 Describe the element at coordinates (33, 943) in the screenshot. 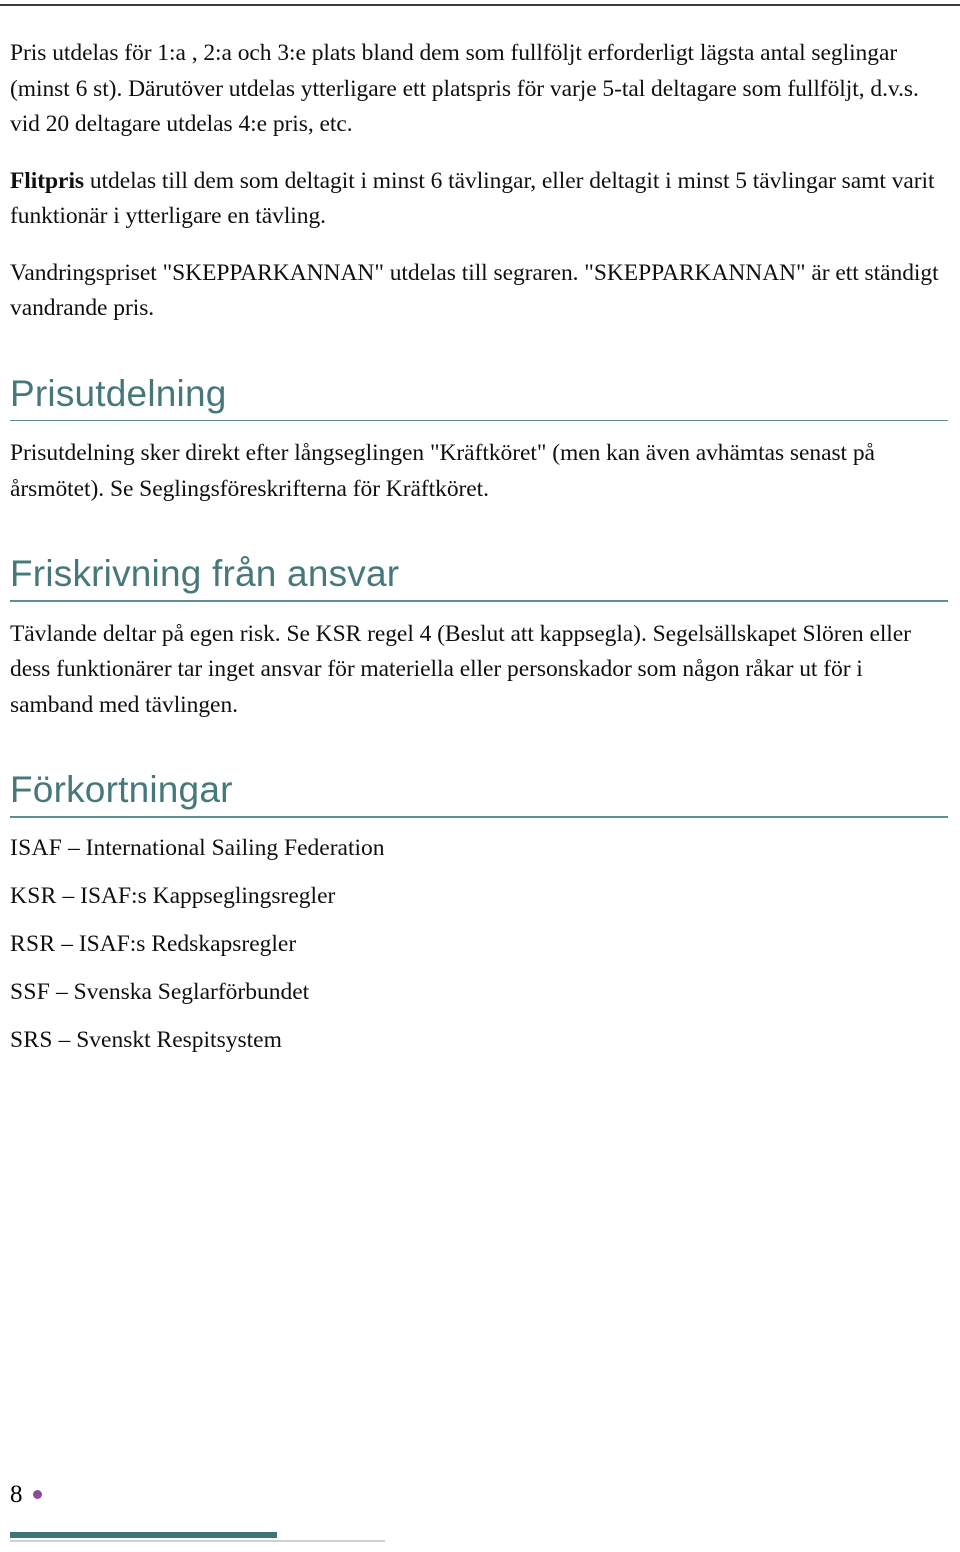

I see `abbrev-term: RSR` at that location.